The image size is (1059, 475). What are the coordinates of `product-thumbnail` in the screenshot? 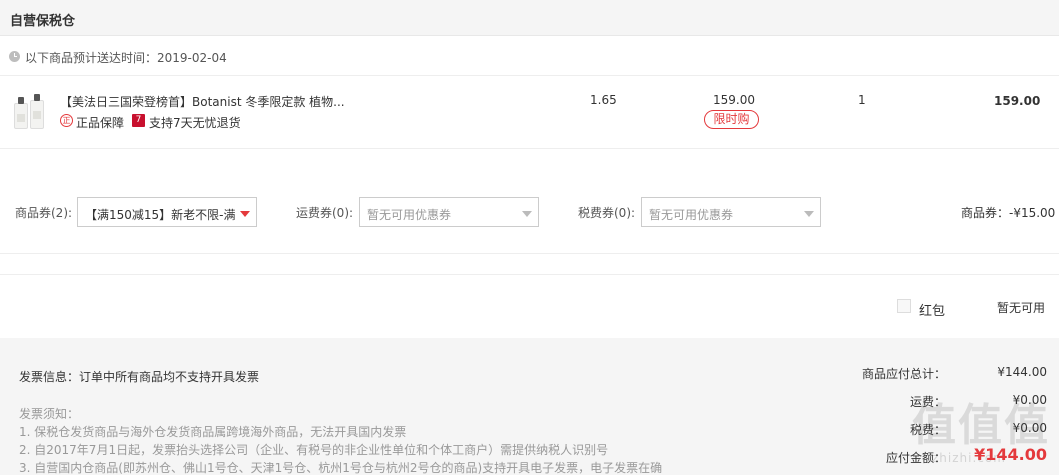 It's located at (30, 111).